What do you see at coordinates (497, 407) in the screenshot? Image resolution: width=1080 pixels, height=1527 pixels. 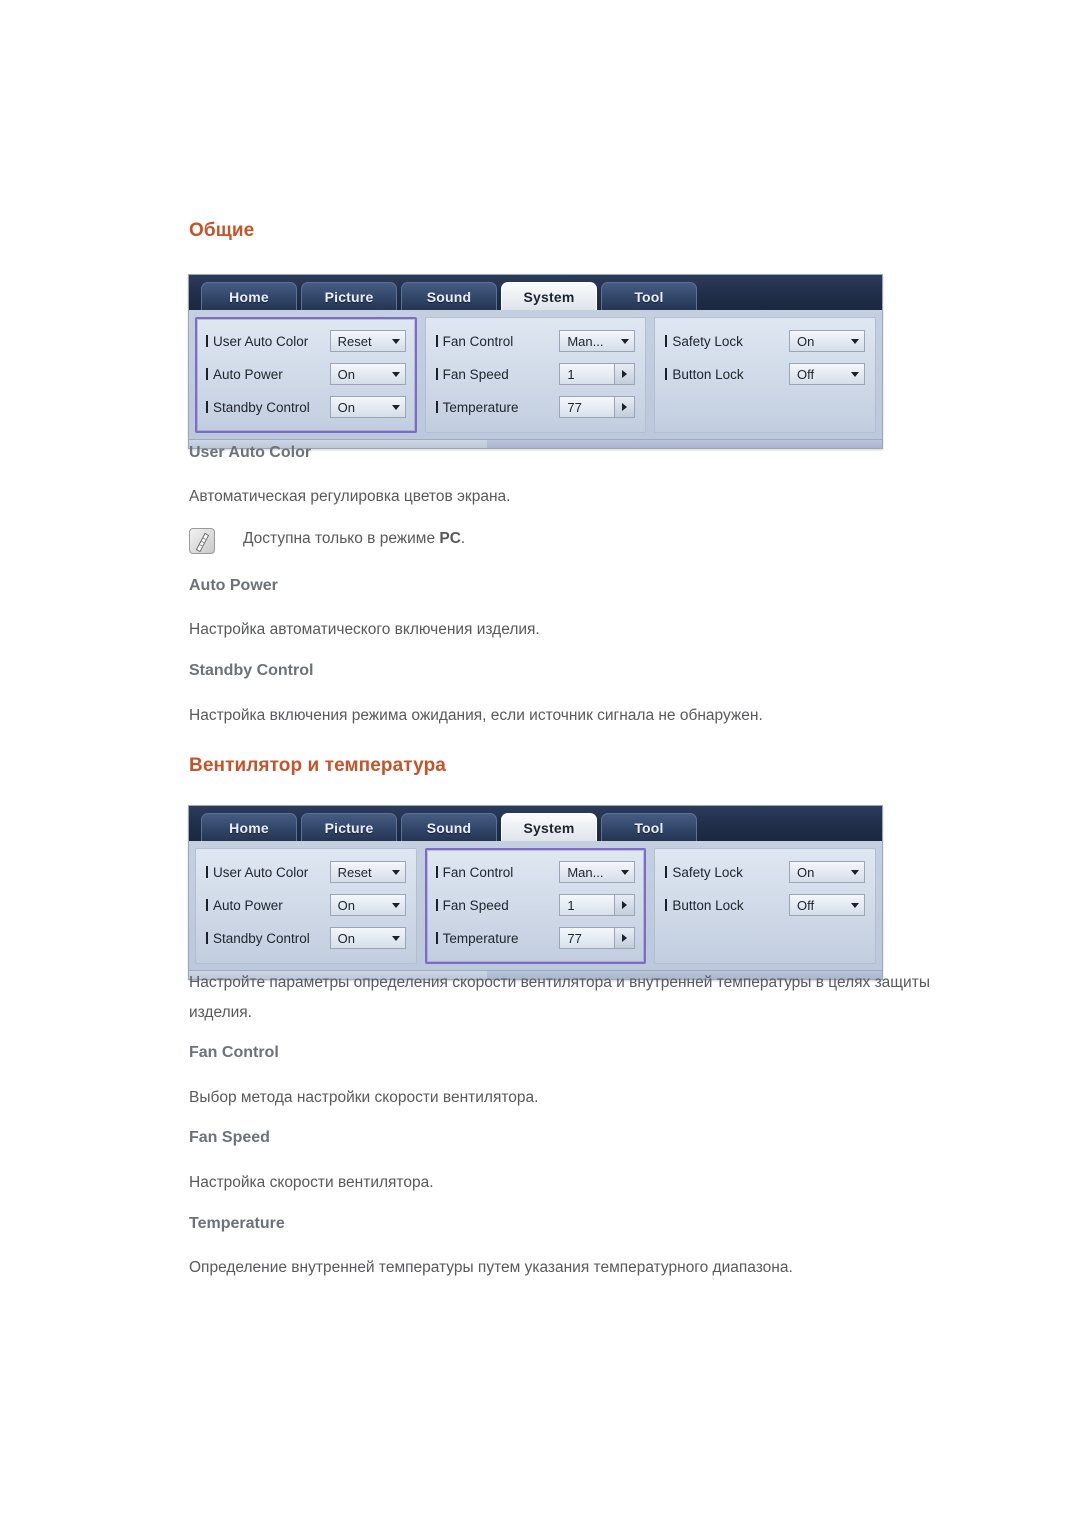 I see `osd-label-temperature: Temperature` at bounding box center [497, 407].